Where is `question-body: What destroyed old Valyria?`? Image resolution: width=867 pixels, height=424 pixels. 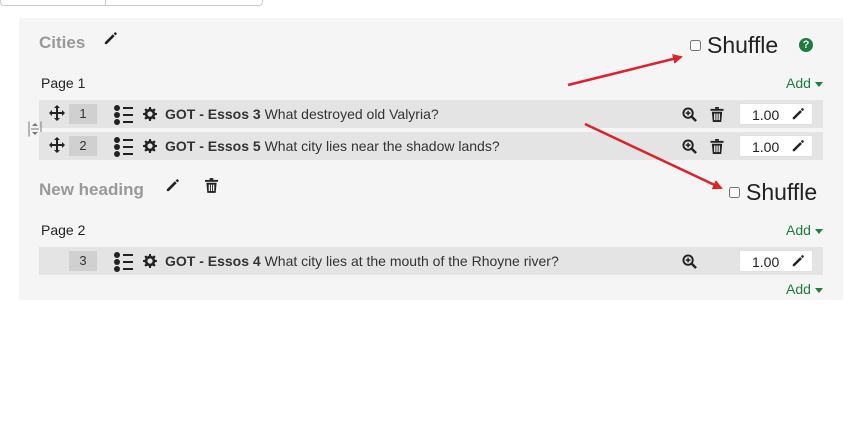
question-body: What destroyed old Valyria? is located at coordinates (351, 114).